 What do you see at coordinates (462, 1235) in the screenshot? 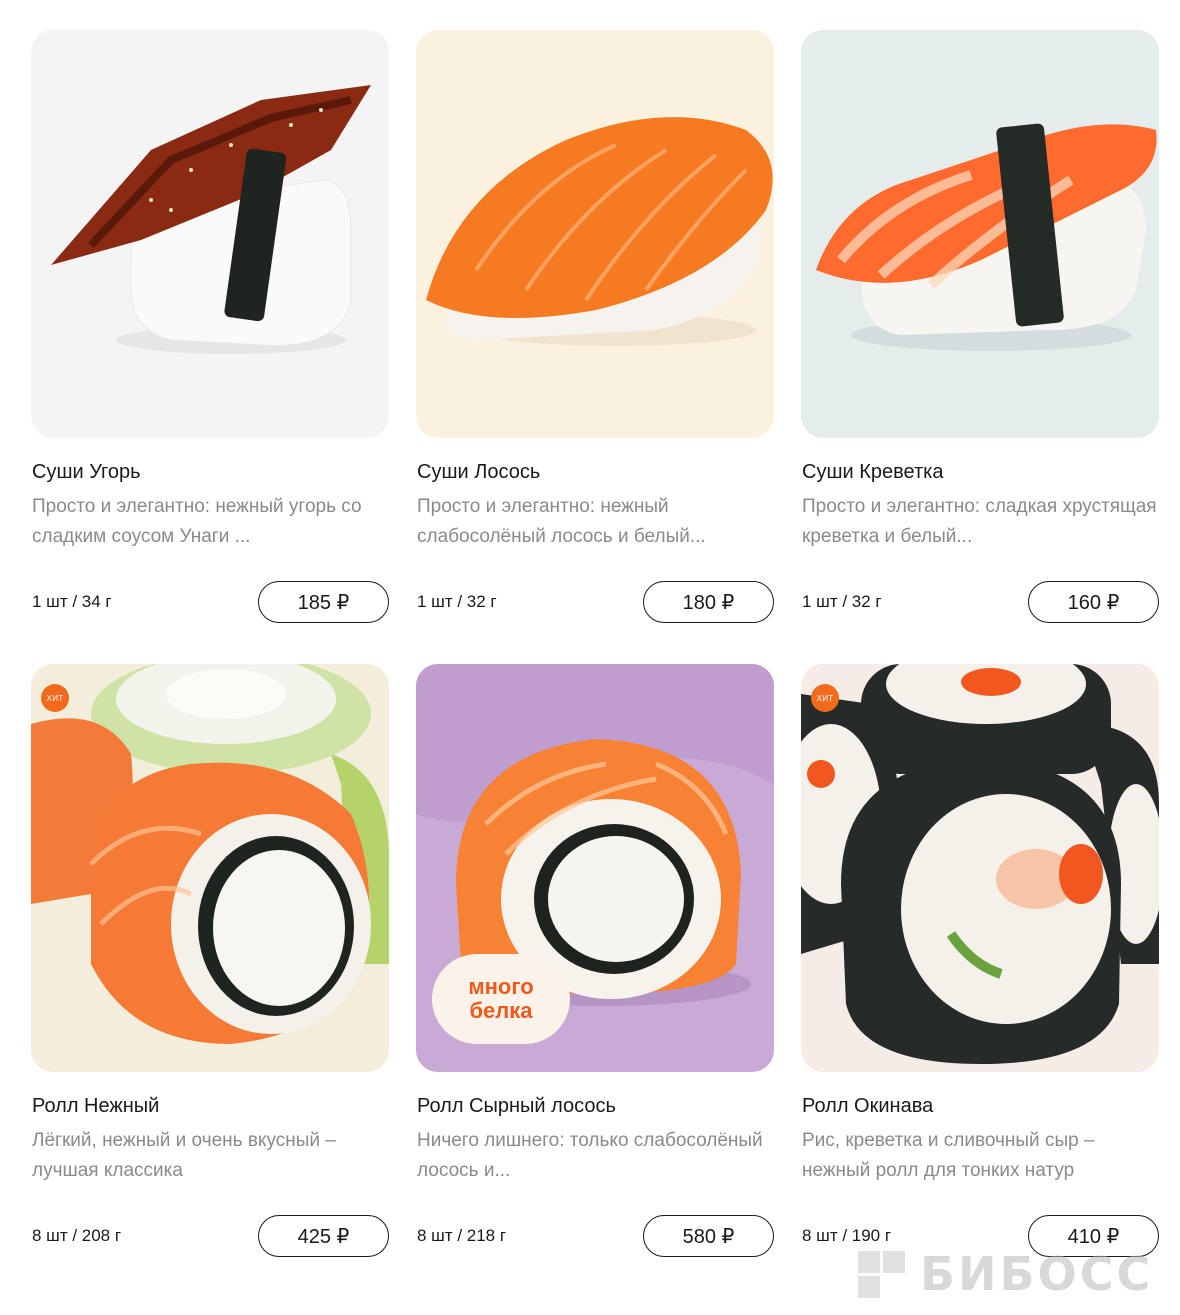
I see `product-weight: 8 шт / 218 г` at bounding box center [462, 1235].